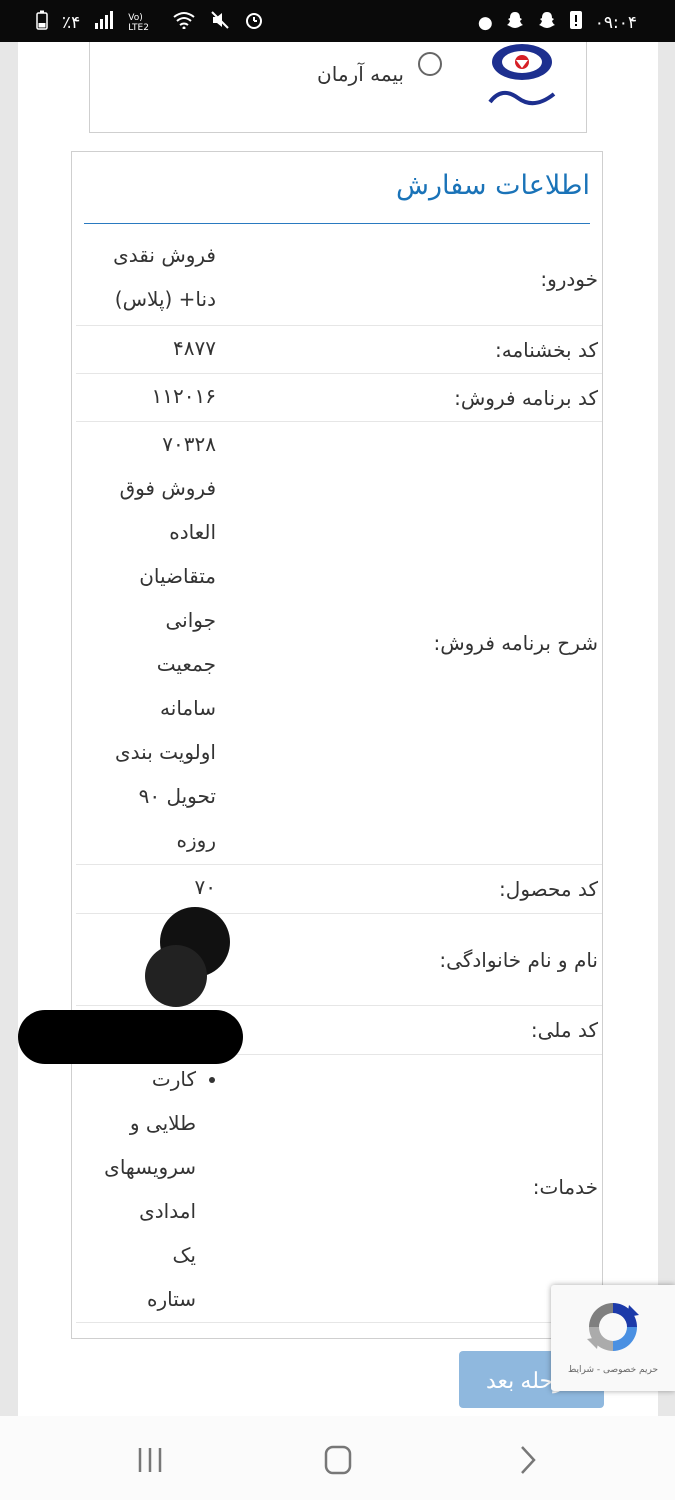 The width and height of the screenshot is (675, 1500). What do you see at coordinates (165, 299) in the screenshot?
I see `value-line: دنا+ (پلاس)` at bounding box center [165, 299].